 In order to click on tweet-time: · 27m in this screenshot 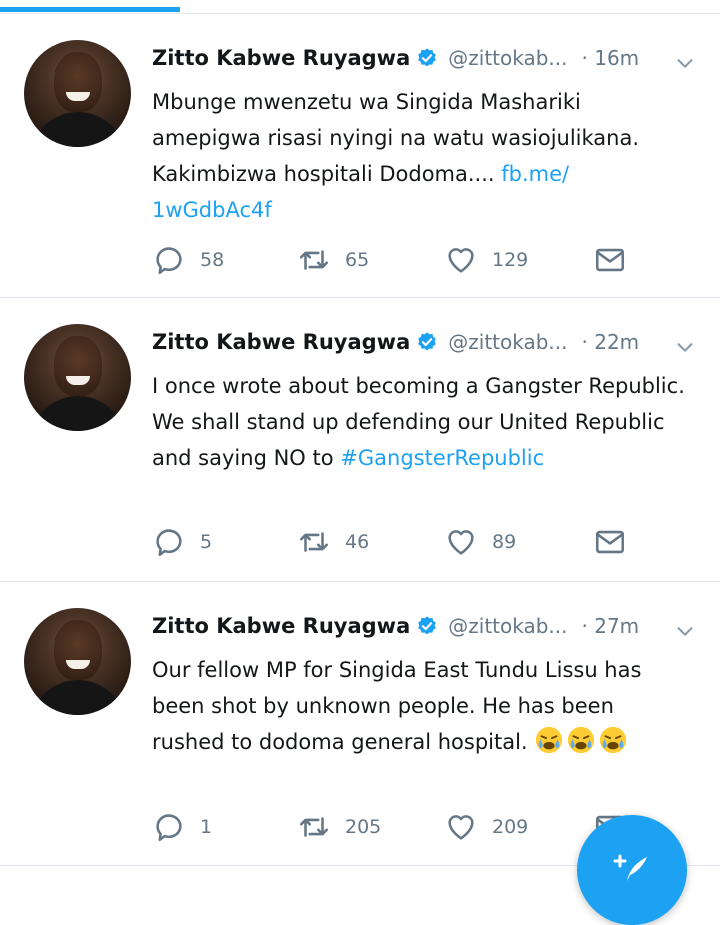, I will do `click(611, 626)`.